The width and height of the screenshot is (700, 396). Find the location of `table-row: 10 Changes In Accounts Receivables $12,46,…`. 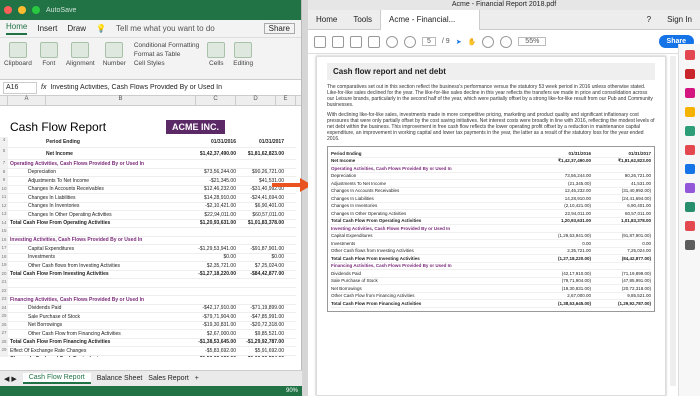

table-row: 10 Changes In Accounts Receivables $12,46,… is located at coordinates (148, 189).